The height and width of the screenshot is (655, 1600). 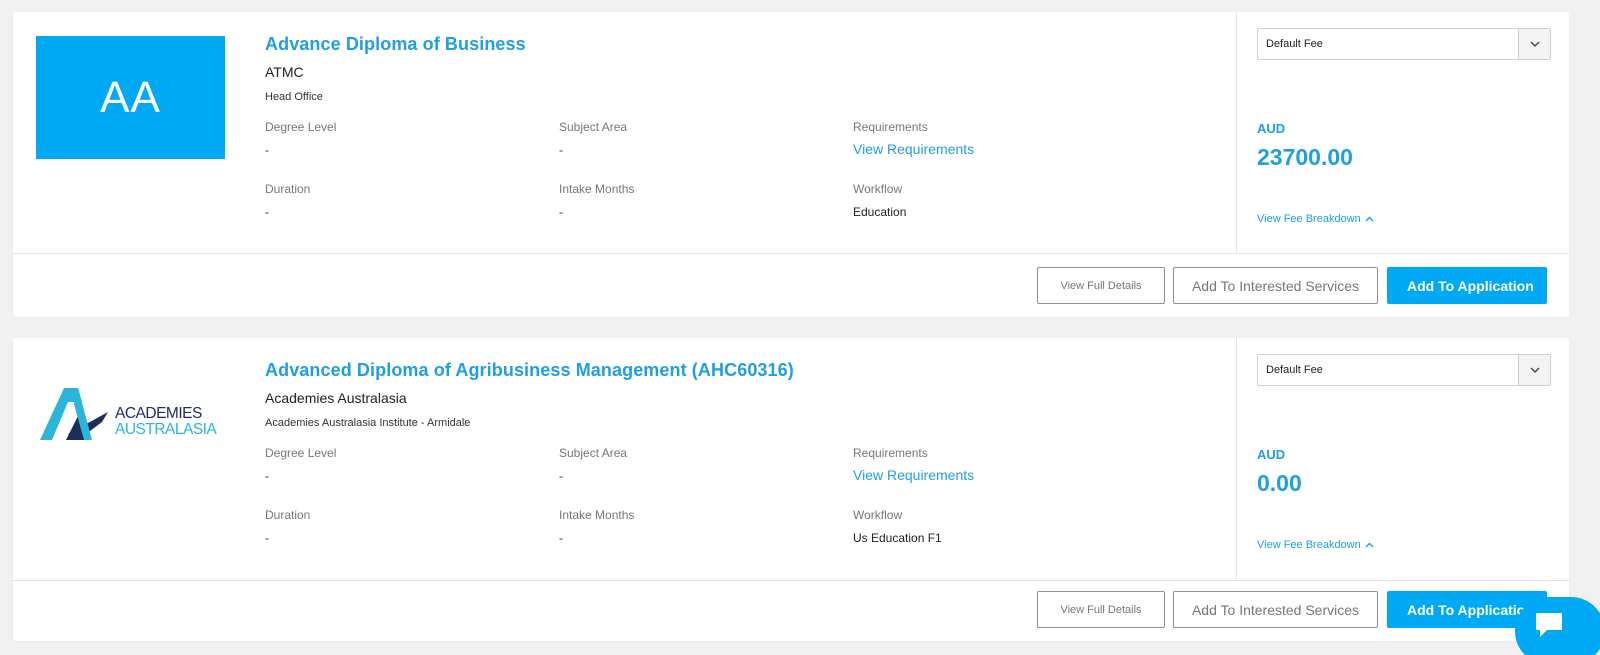 What do you see at coordinates (336, 398) in the screenshot?
I see `provider-name: Academies Australasia` at bounding box center [336, 398].